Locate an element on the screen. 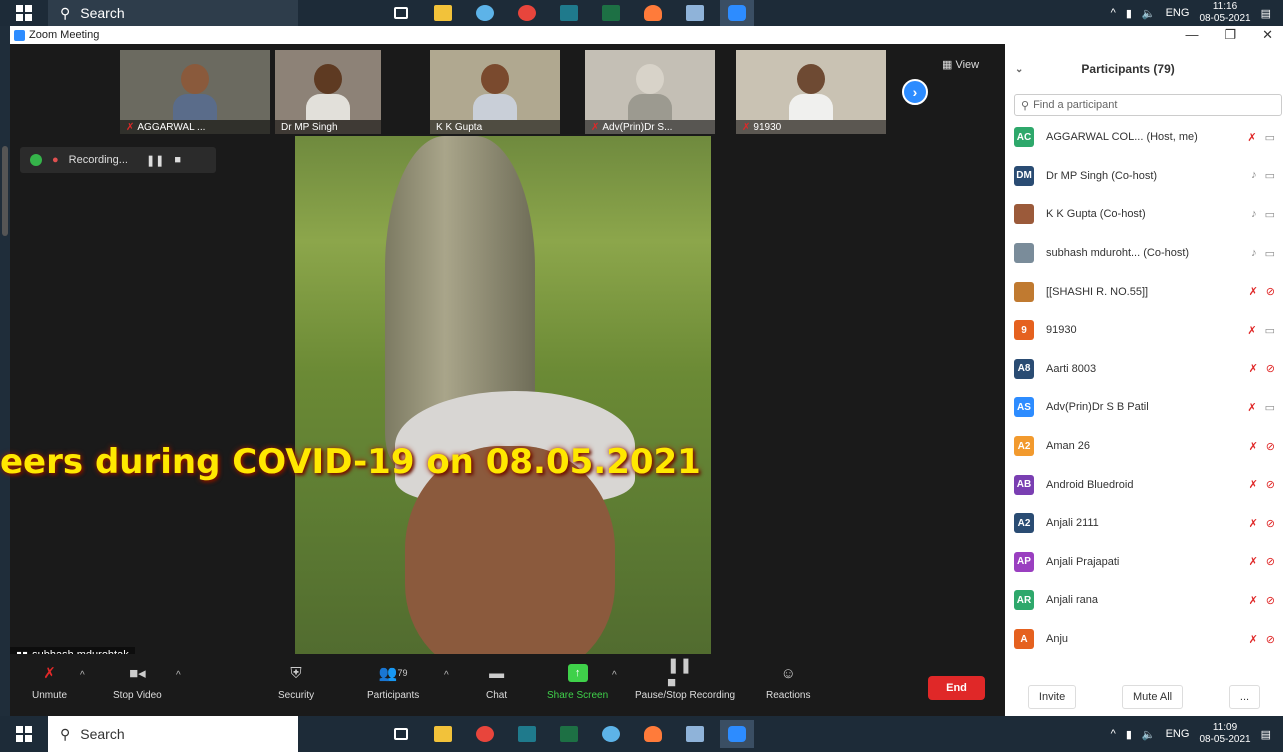 Image resolution: width=1283 pixels, height=752 pixels. reactions-button: ☺ Reactions is located at coordinates (788, 683).